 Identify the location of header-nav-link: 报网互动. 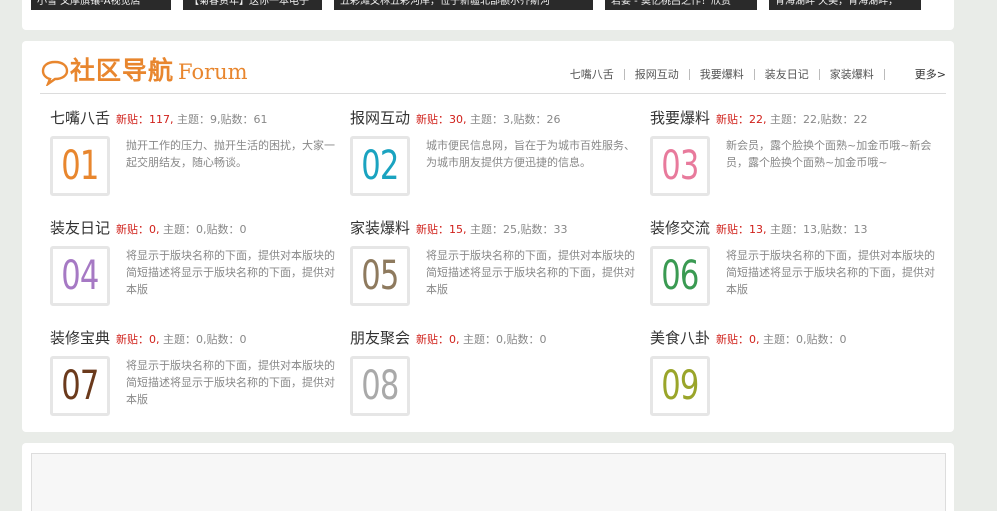
(657, 74).